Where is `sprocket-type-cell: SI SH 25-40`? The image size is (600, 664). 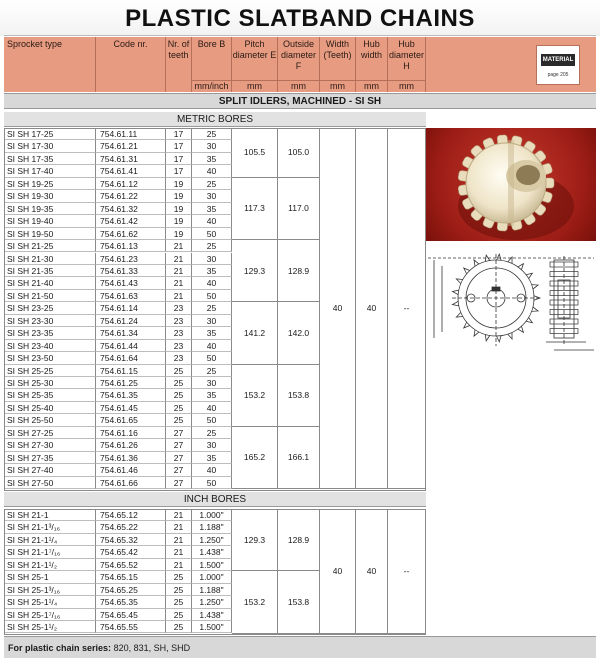 sprocket-type-cell: SI SH 25-40 is located at coordinates (50, 408).